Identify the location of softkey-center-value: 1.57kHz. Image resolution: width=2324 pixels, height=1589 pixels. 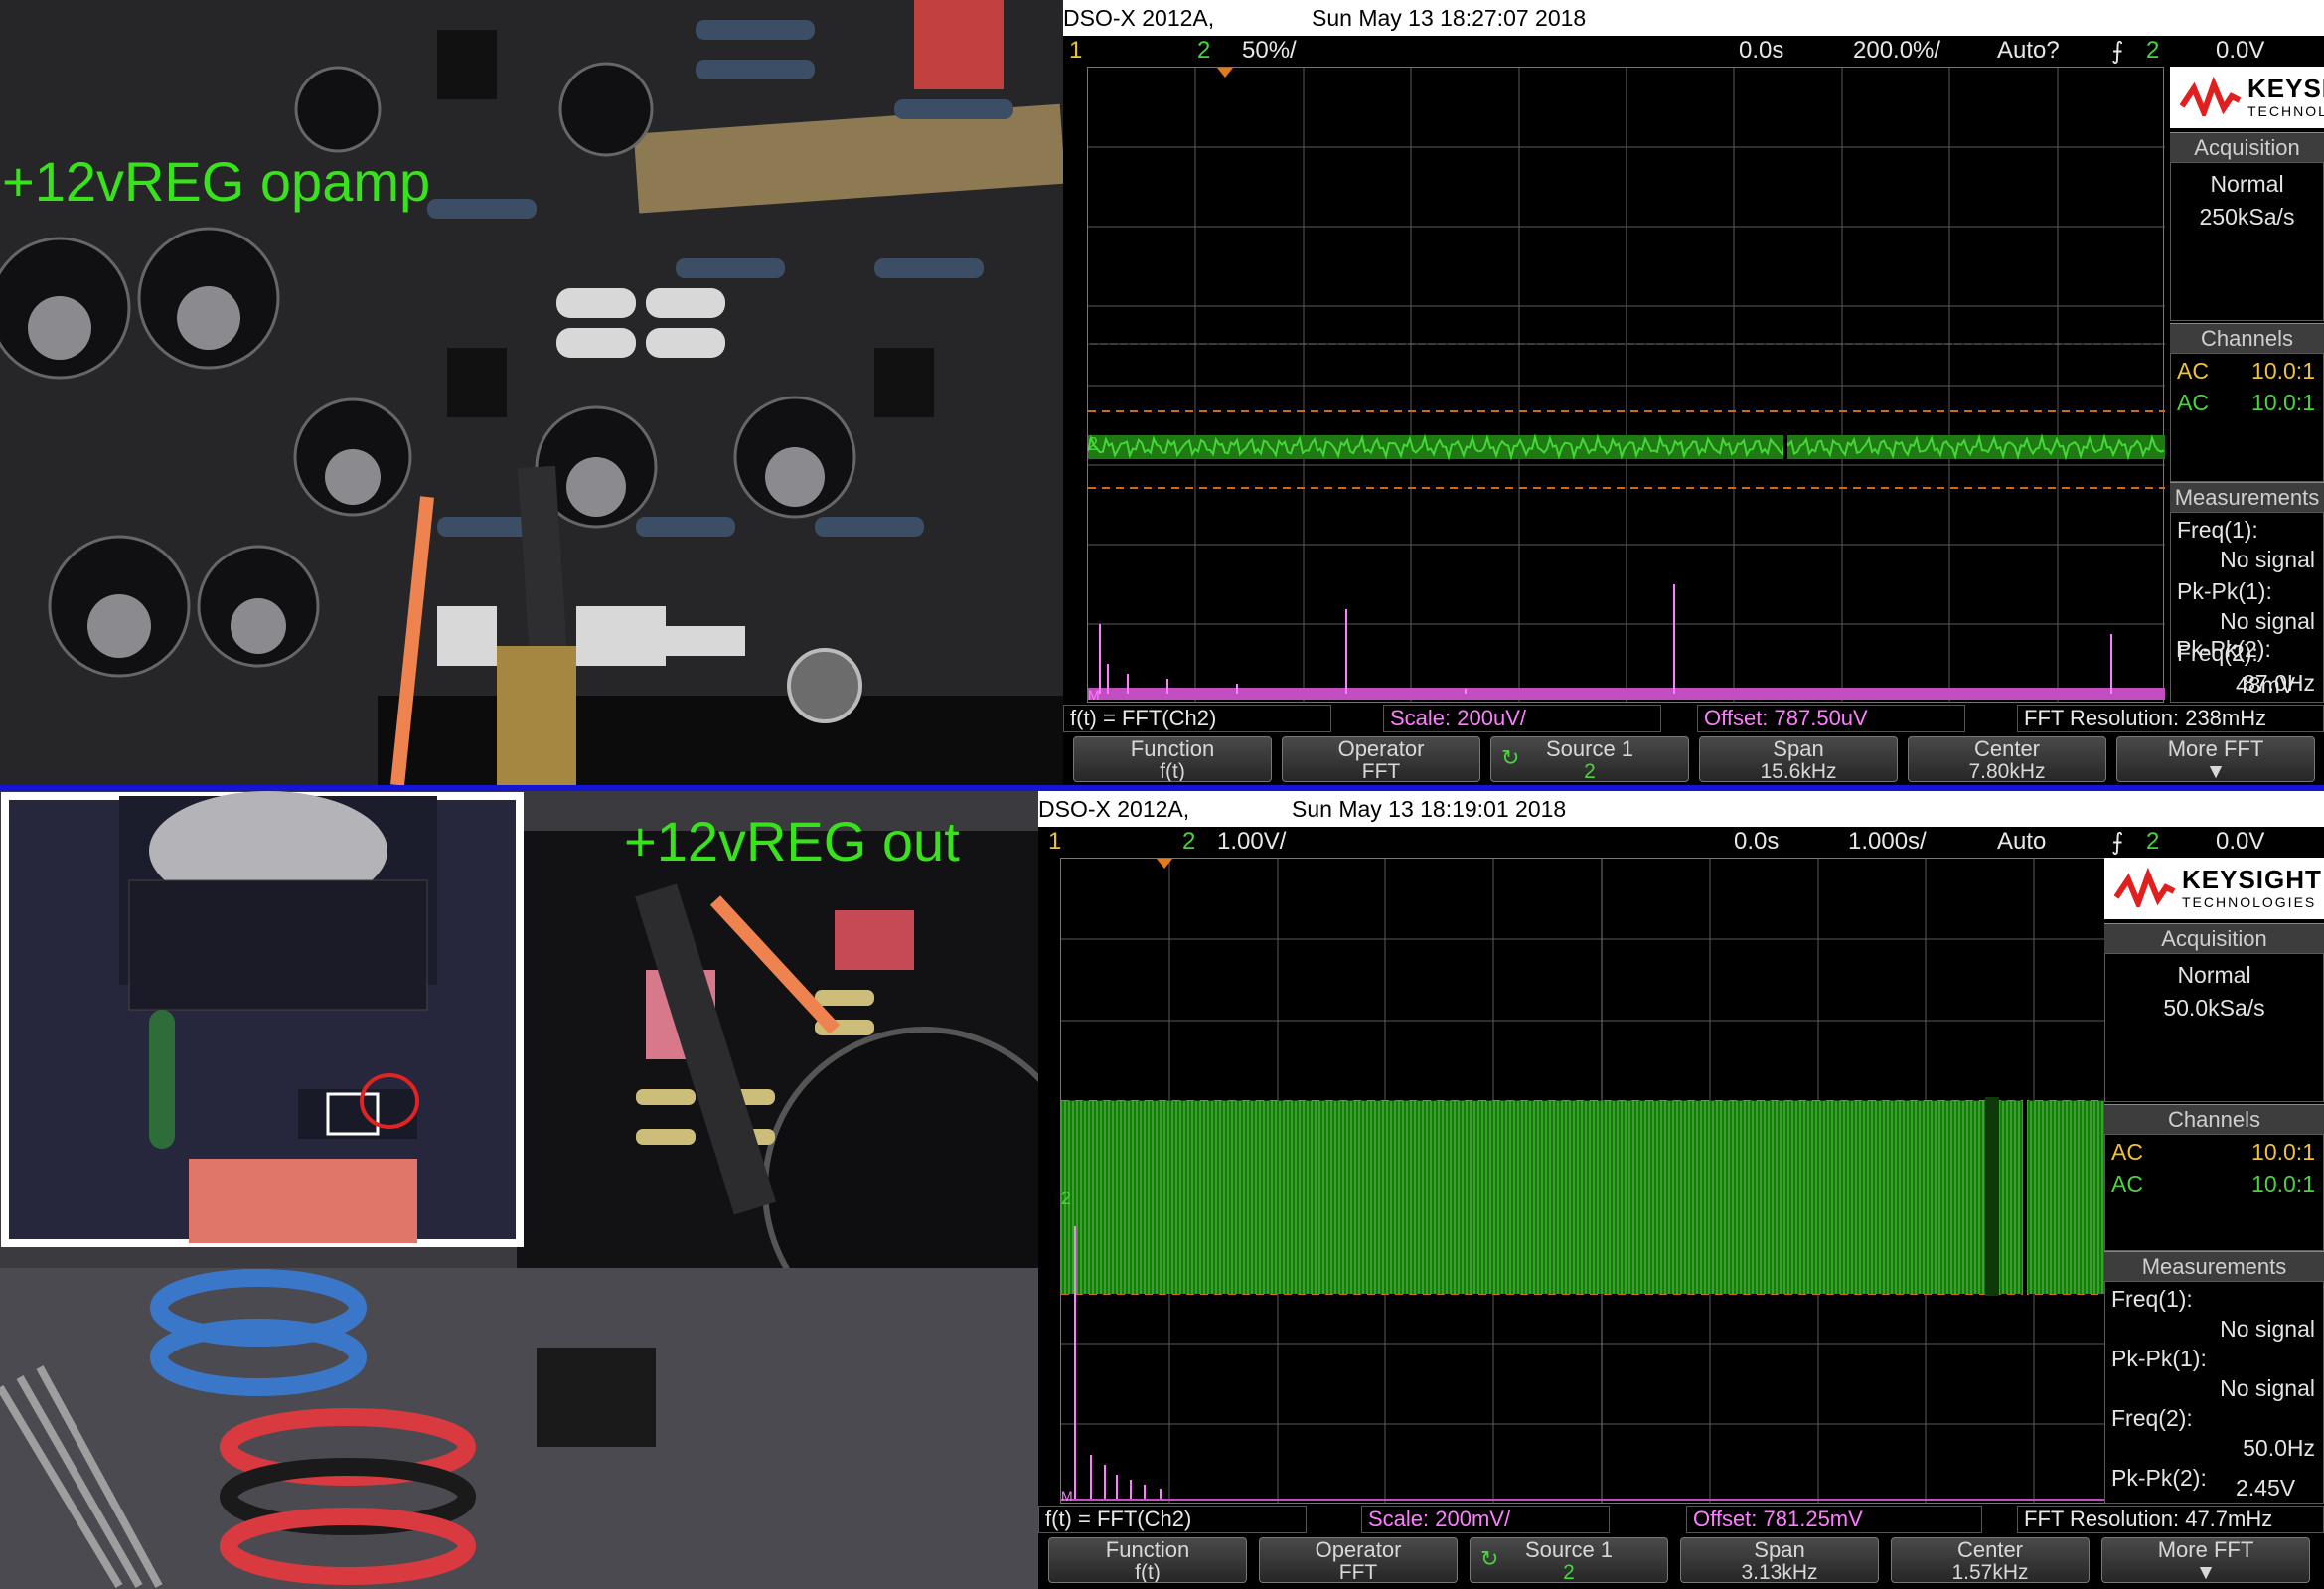
(1990, 1572).